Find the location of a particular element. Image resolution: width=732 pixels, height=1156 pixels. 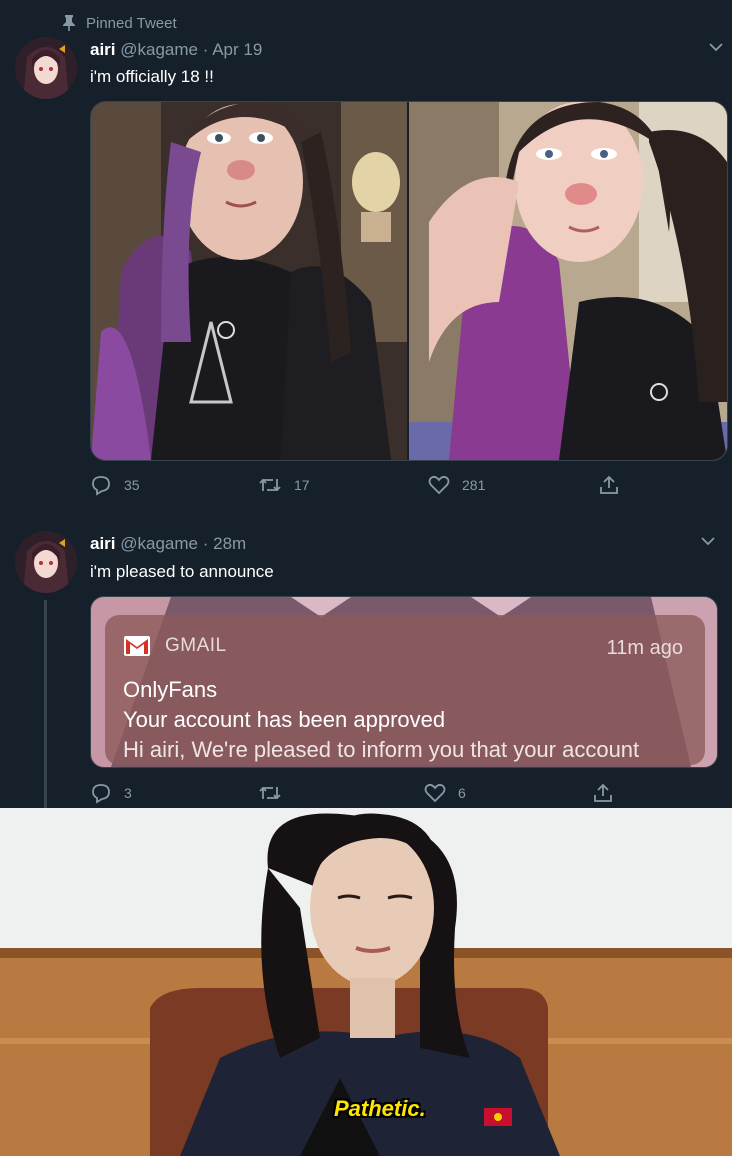

gmail-icon is located at coordinates (137, 646).